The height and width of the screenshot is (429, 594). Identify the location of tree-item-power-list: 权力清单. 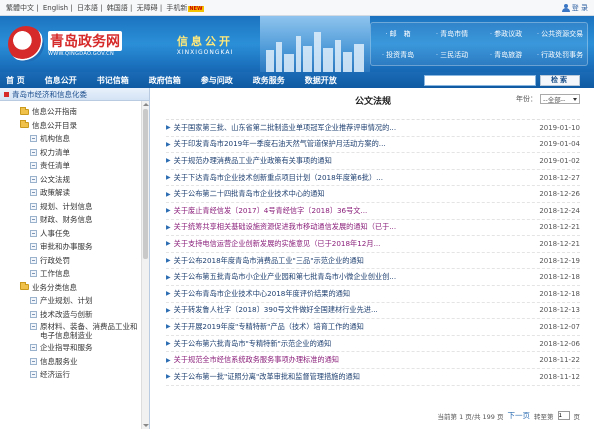
(89, 153).